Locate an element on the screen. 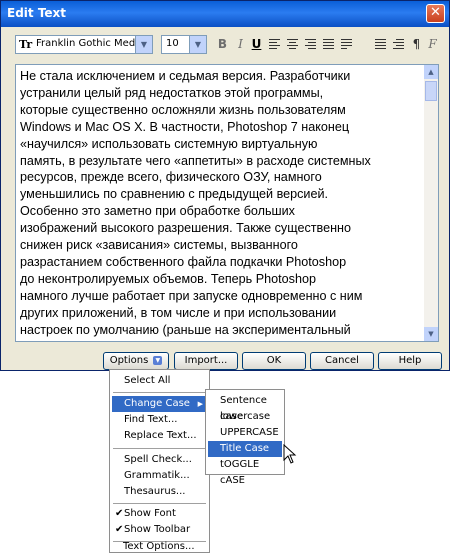 The image size is (450, 555). close-icon: ✕ is located at coordinates (435, 12).